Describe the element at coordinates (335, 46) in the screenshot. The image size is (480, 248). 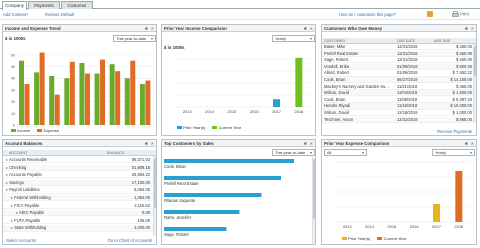
I see `customer-name: Baker, Mike` at that location.